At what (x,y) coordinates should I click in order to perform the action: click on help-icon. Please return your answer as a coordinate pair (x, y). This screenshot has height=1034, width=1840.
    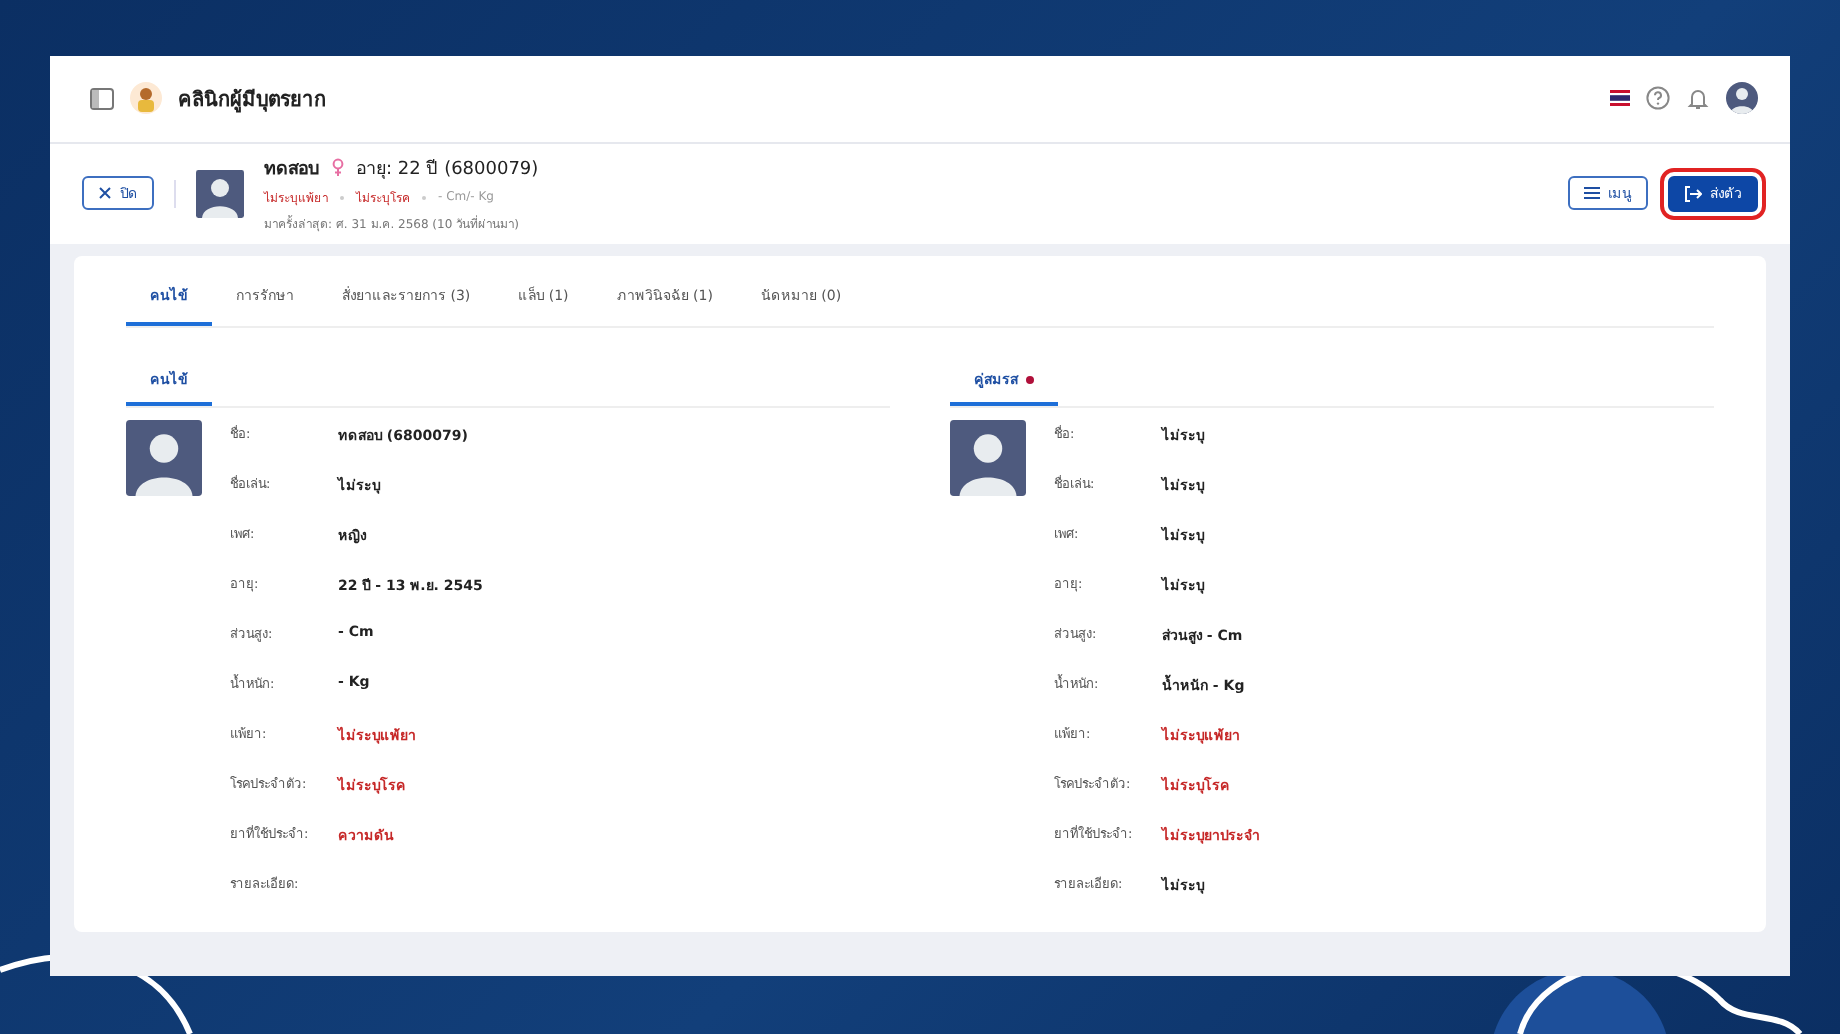
    Looking at the image, I should click on (1658, 98).